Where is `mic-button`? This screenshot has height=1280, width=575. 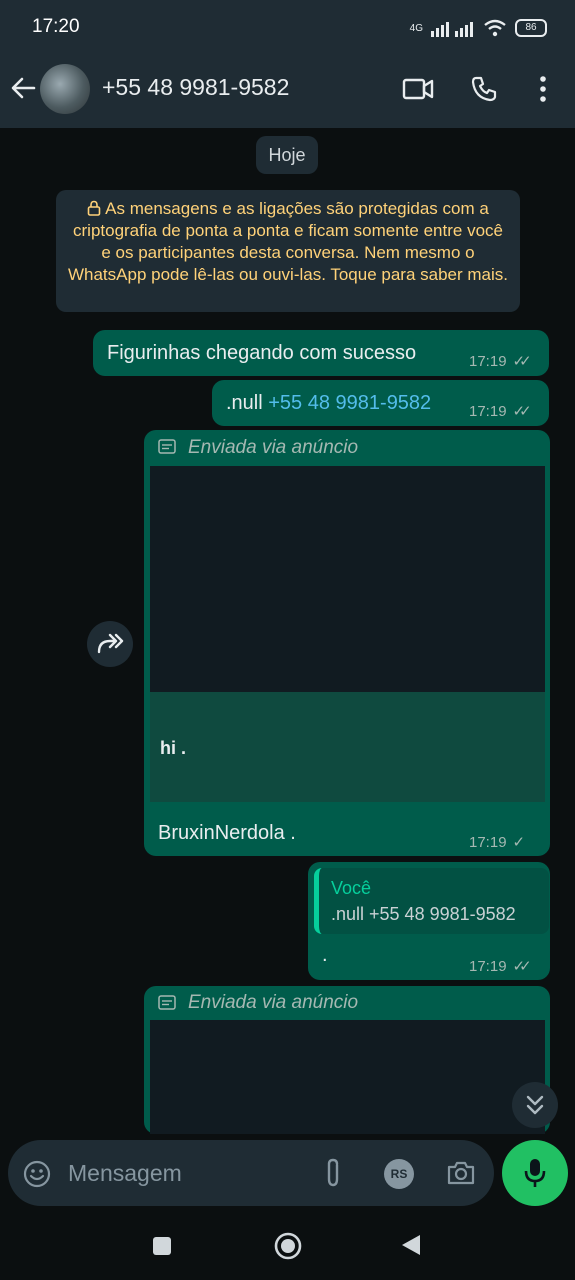
mic-button is located at coordinates (535, 1173).